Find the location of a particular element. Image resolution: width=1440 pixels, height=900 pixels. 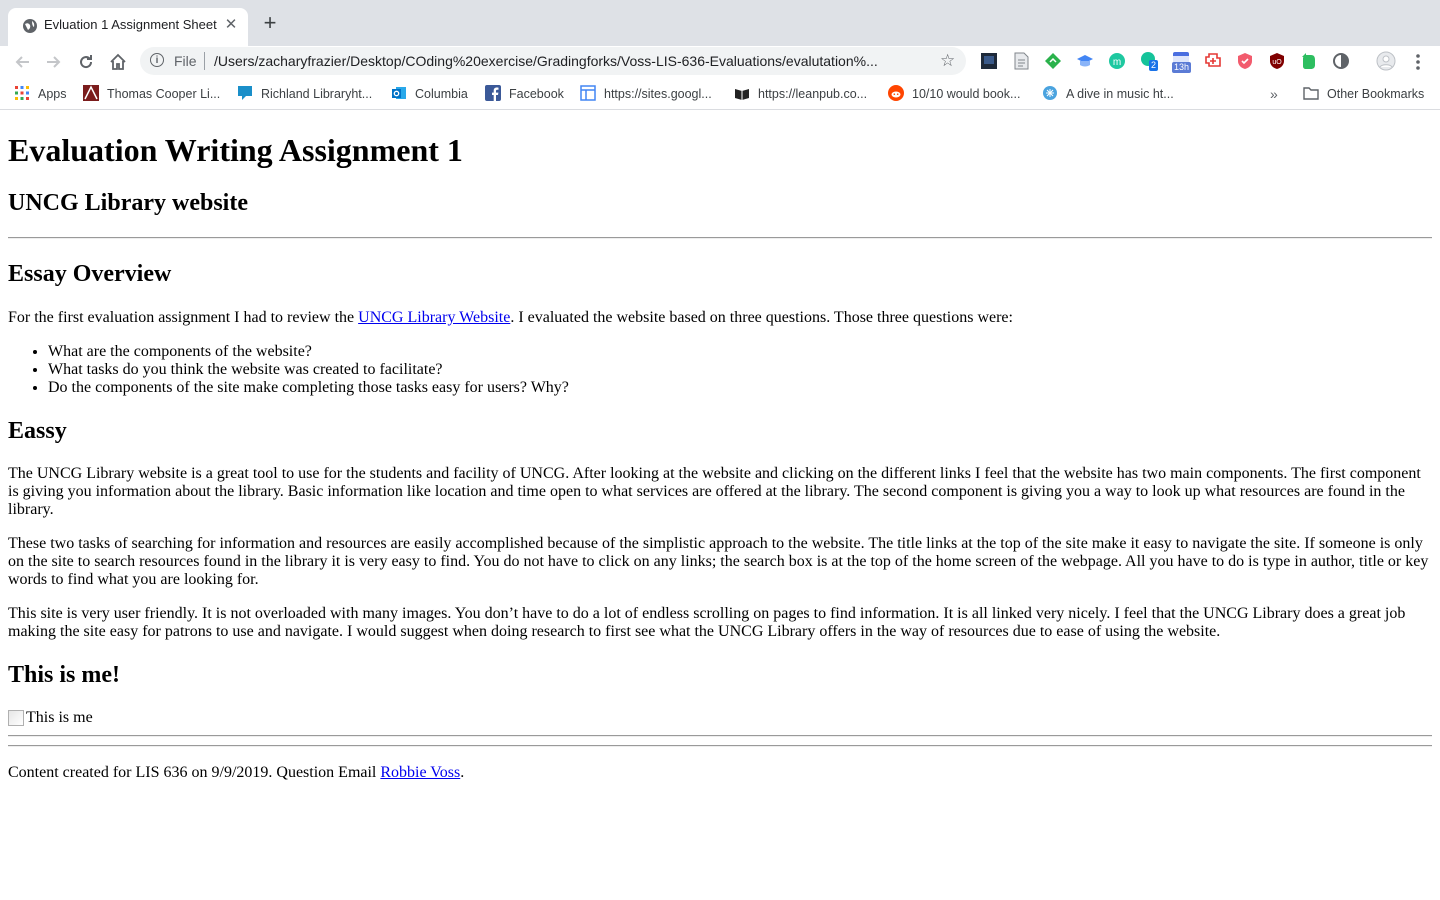

tab-close-icon: ✕ is located at coordinates (231, 25).